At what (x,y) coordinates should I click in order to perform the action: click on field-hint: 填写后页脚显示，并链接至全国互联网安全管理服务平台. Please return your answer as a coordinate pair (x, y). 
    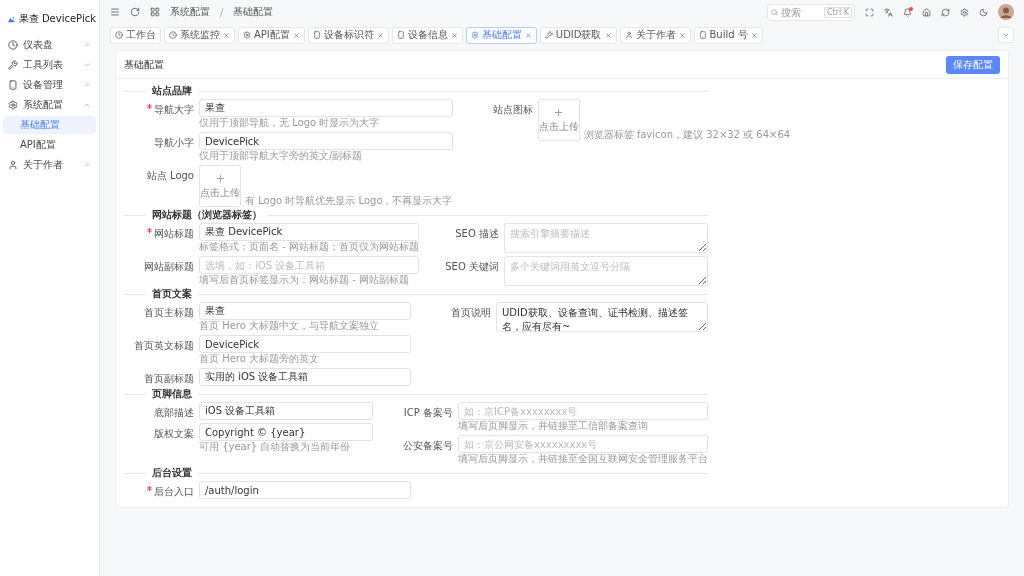
    Looking at the image, I should click on (583, 459).